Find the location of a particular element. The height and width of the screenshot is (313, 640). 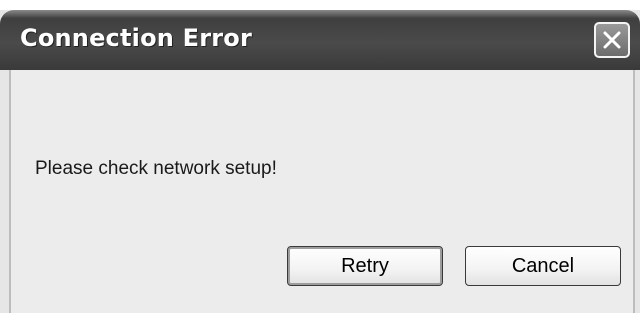

dialog-title: Connection Error is located at coordinates (136, 38).